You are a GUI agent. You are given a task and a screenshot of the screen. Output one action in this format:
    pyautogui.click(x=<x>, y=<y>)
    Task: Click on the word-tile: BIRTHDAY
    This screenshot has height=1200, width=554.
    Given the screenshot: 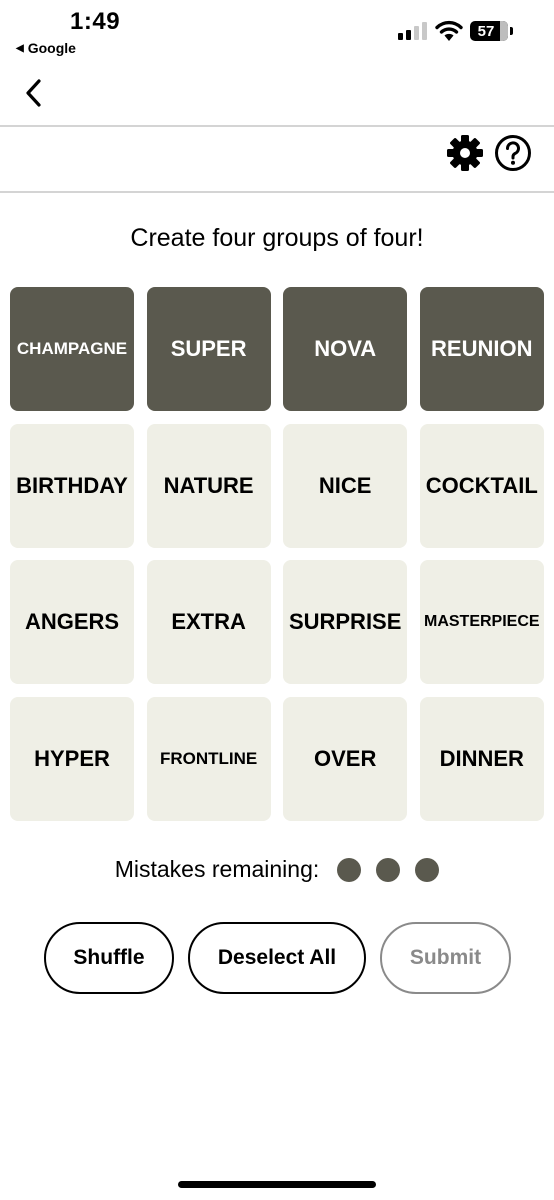 What is the action you would take?
    pyautogui.click(x=72, y=485)
    